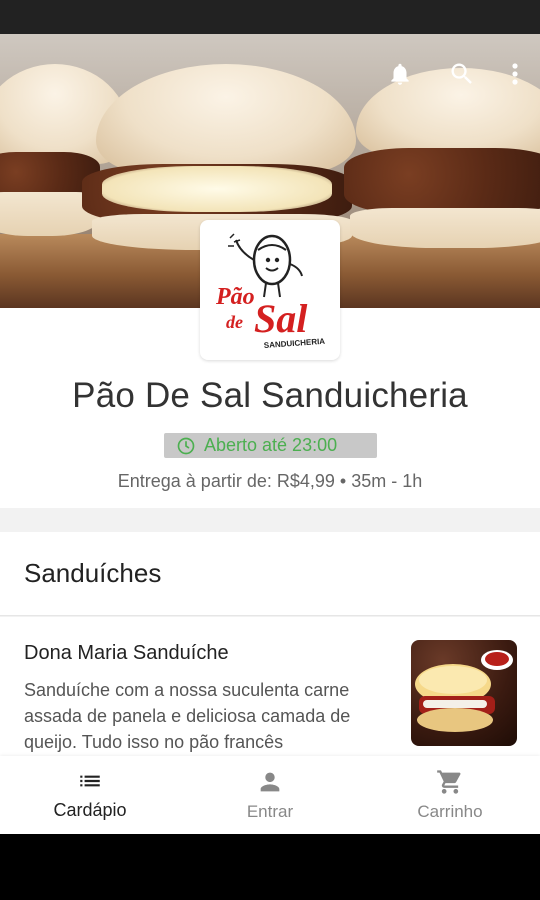 This screenshot has width=540, height=900. I want to click on delivery-info: Entrega à partir de: R$4,99 • 35m - 1h, so click(270, 481).